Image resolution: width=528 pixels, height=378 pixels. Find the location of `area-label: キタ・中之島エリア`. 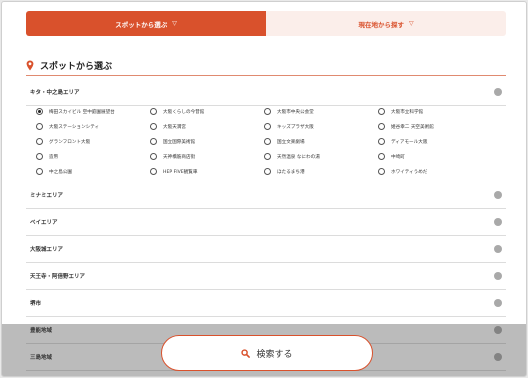

area-label: キタ・中之島エリア is located at coordinates (55, 93).